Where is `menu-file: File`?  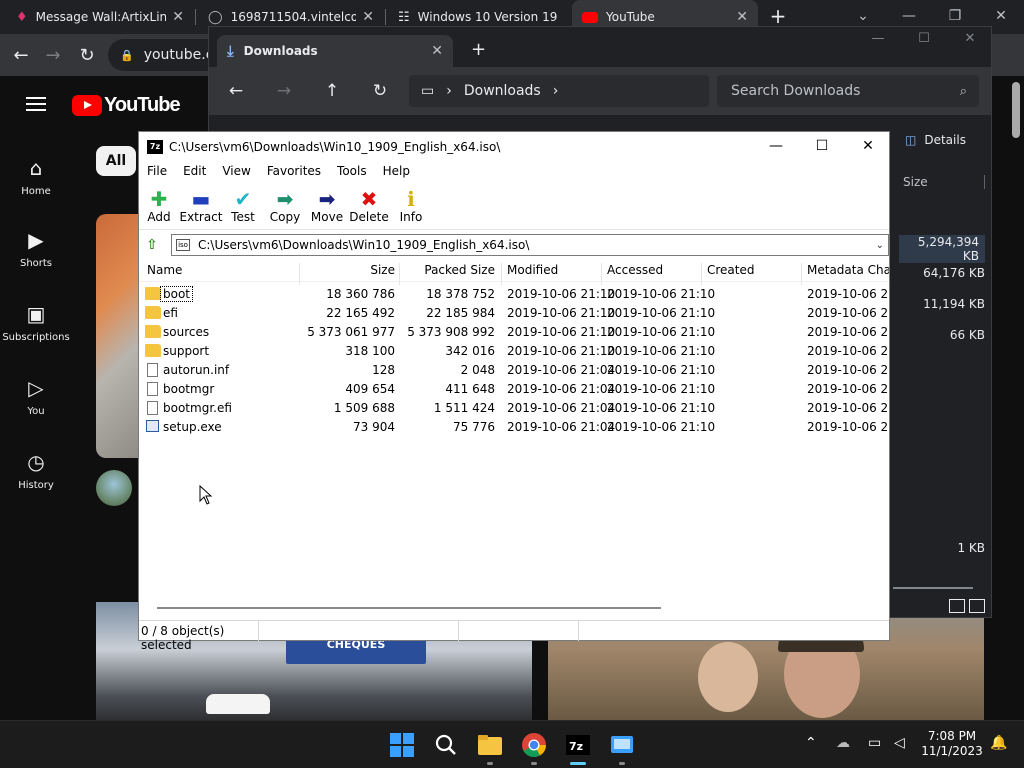 menu-file: File is located at coordinates (157, 172).